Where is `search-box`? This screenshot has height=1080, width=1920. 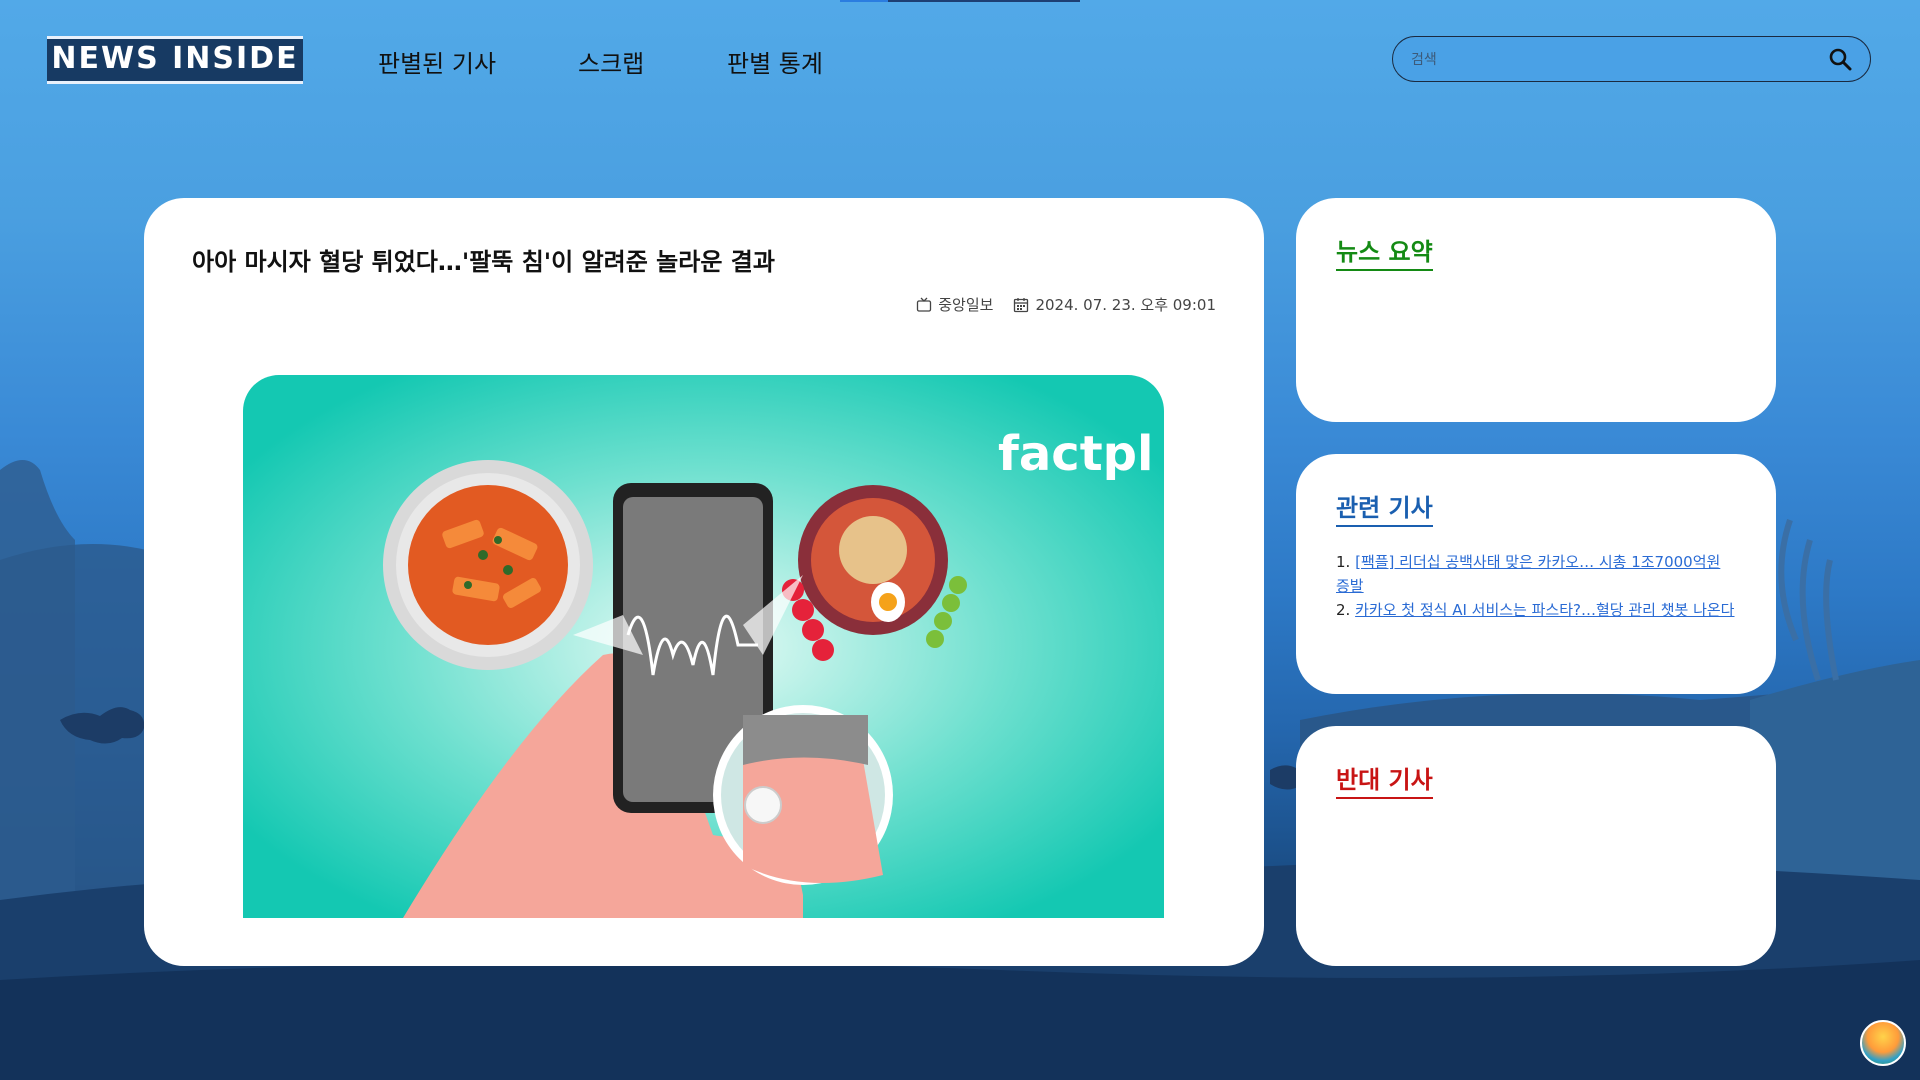 search-box is located at coordinates (1631, 59).